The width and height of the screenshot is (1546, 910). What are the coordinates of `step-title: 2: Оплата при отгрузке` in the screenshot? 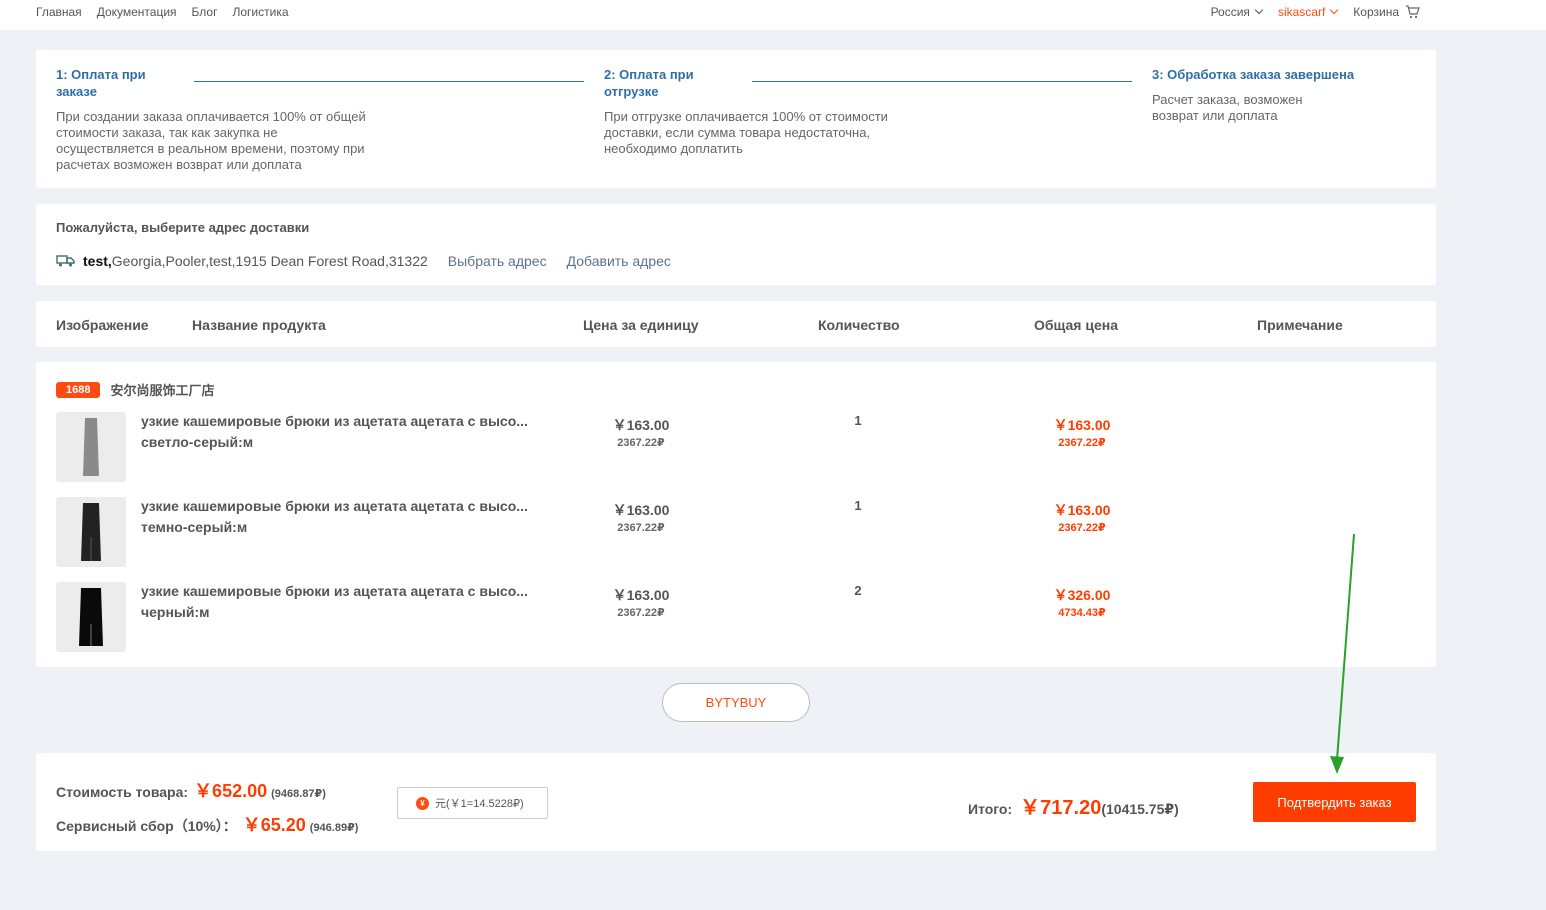 It's located at (649, 83).